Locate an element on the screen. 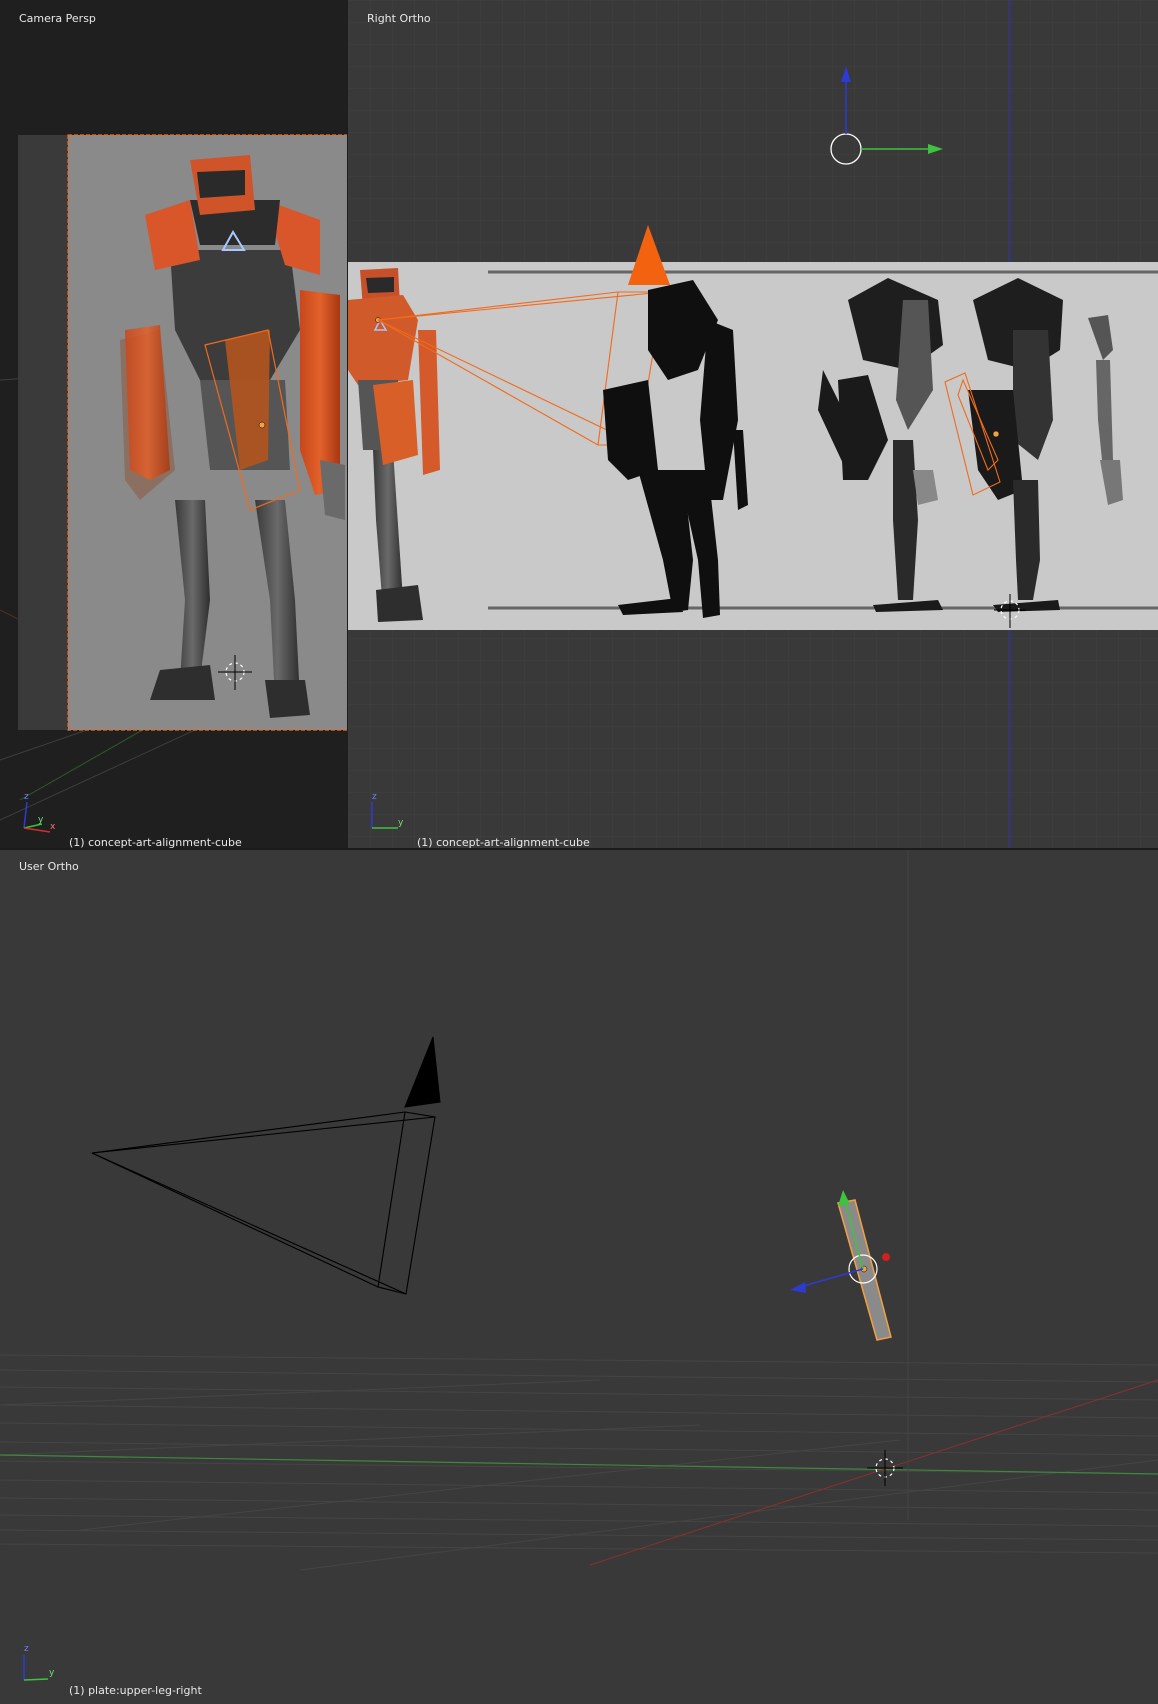 The width and height of the screenshot is (1158, 1704). viewport-title: Camera Persp is located at coordinates (57, 18).